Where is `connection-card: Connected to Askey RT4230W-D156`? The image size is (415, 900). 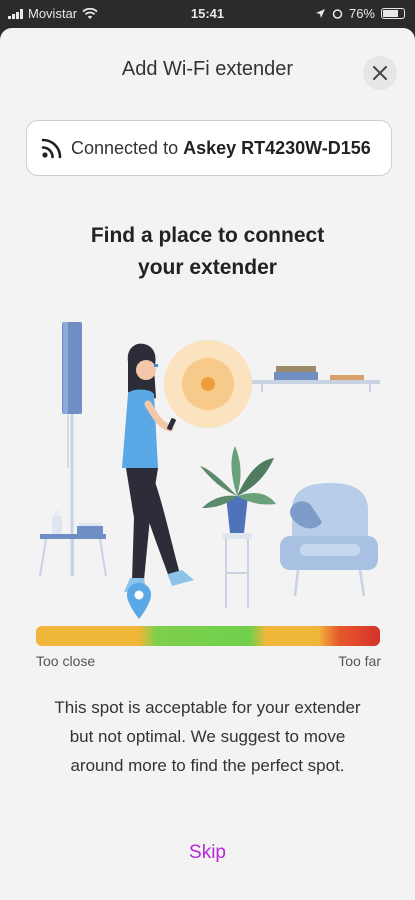
connection-card: Connected to Askey RT4230W-D156 is located at coordinates (209, 148).